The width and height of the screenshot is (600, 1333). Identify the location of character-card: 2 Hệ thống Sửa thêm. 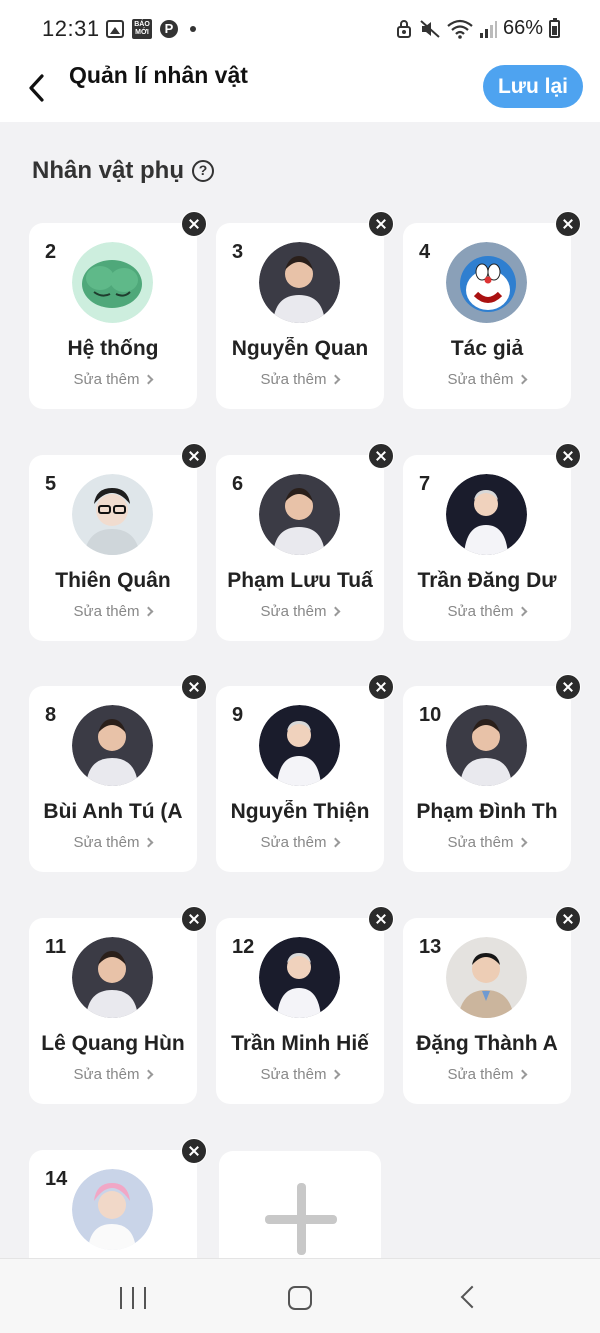
(113, 316).